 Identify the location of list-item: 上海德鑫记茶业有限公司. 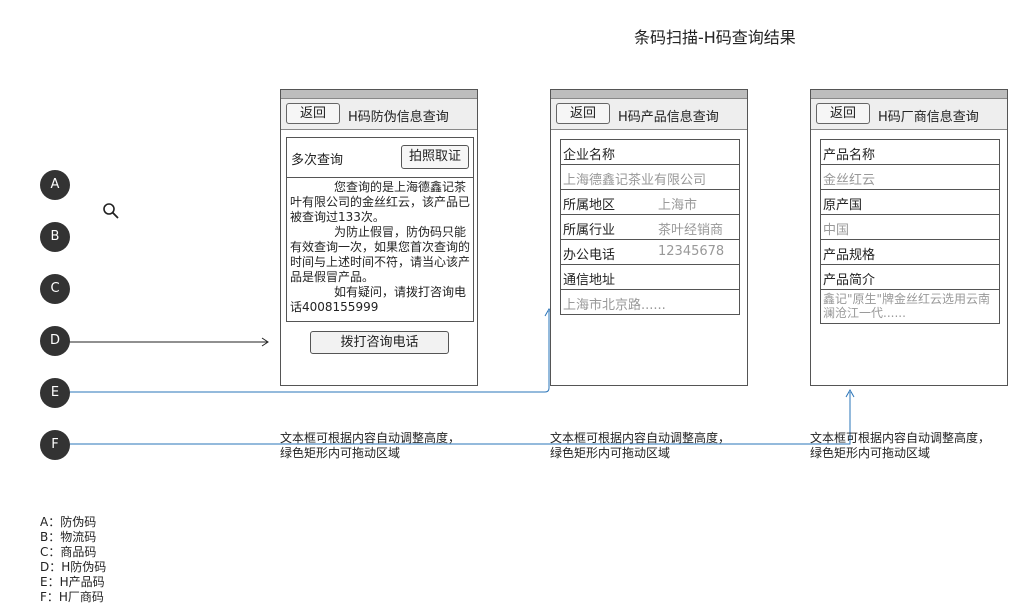
(650, 177).